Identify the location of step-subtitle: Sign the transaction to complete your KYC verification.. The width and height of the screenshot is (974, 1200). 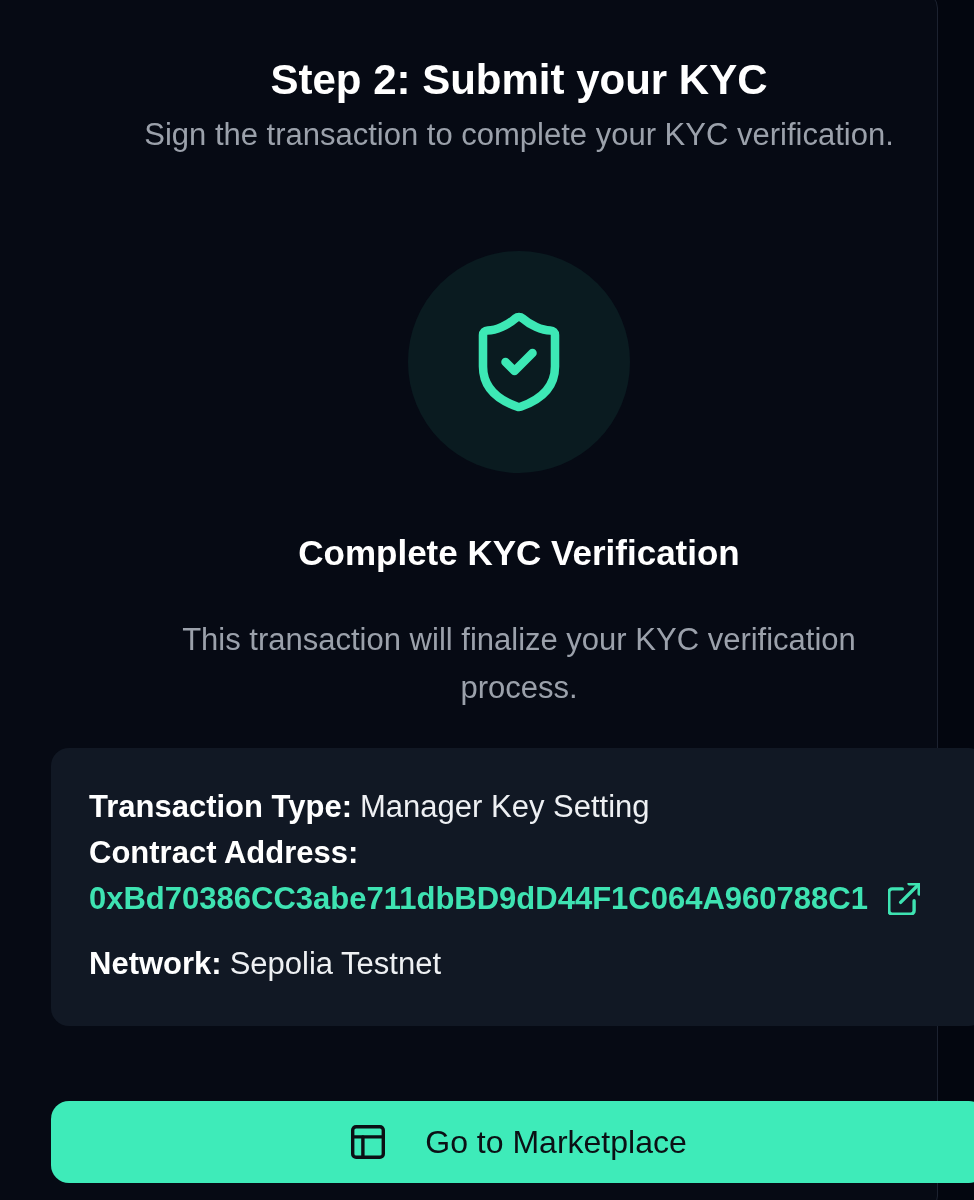
(519, 135).